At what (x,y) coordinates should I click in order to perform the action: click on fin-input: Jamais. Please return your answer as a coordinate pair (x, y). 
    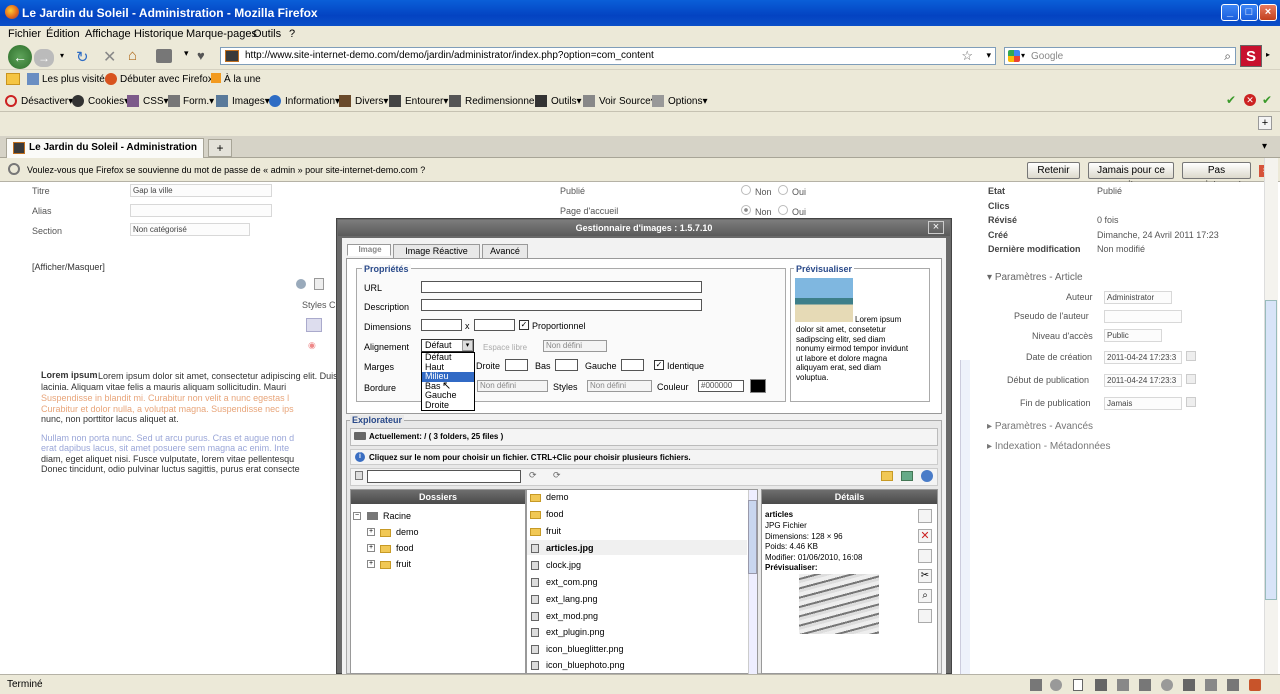
    Looking at the image, I should click on (1143, 403).